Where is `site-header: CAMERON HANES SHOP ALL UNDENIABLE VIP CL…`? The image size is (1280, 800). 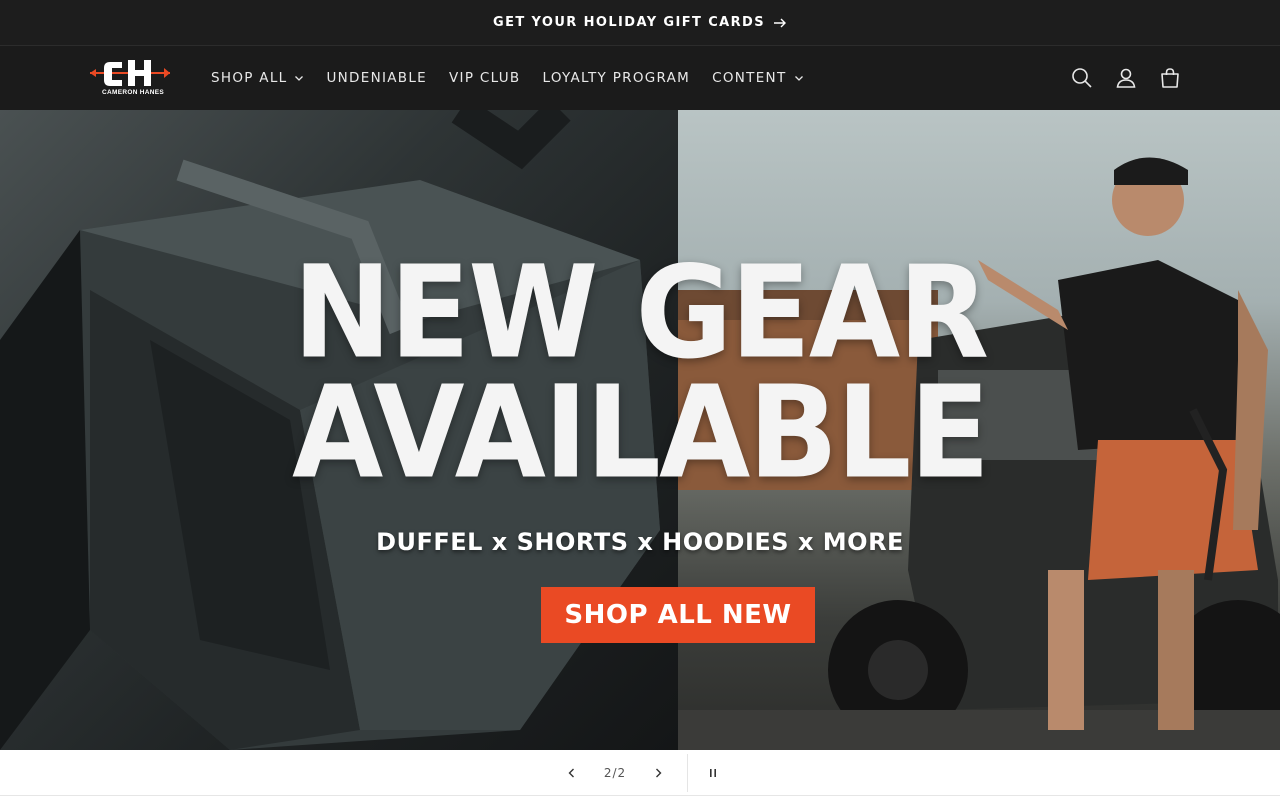 site-header: CAMERON HANES SHOP ALL UNDENIABLE VIP CL… is located at coordinates (640, 78).